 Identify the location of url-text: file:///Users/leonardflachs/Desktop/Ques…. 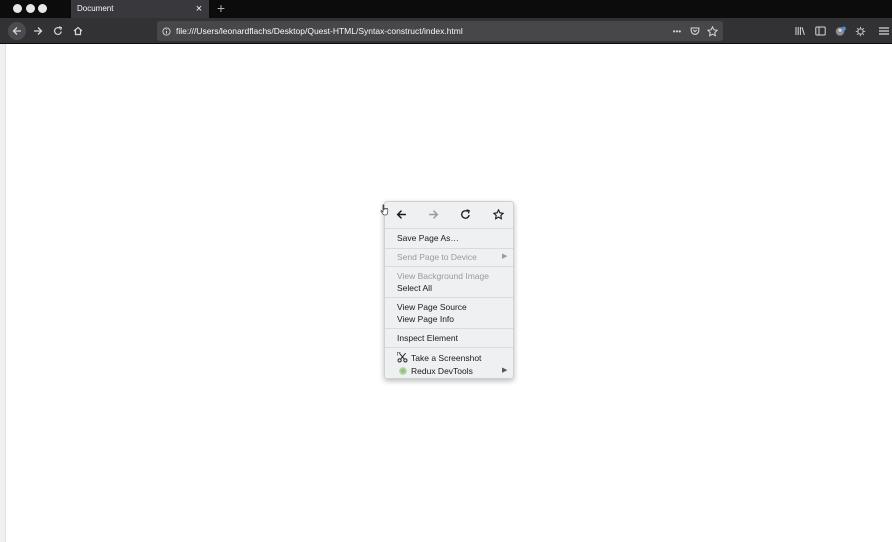
(319, 31).